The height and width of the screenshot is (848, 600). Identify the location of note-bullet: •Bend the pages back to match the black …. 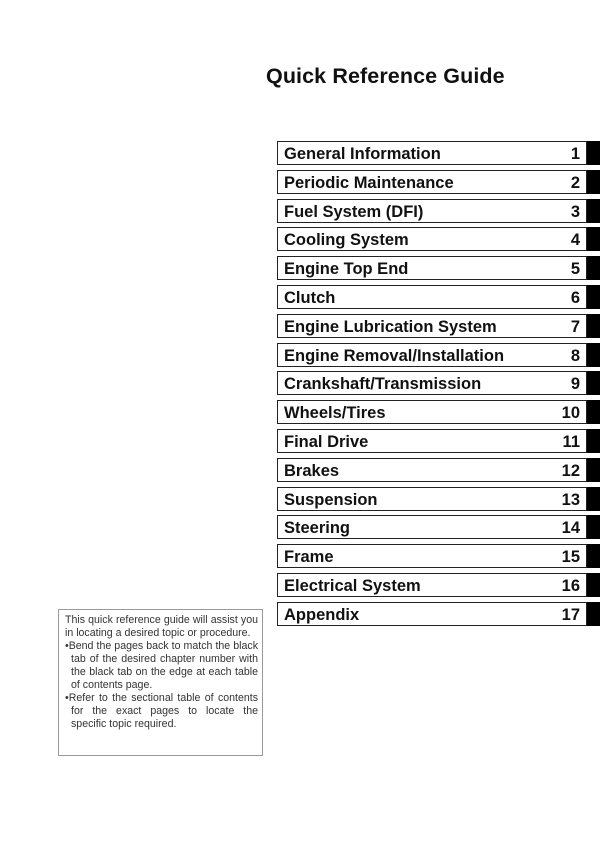
(161, 665).